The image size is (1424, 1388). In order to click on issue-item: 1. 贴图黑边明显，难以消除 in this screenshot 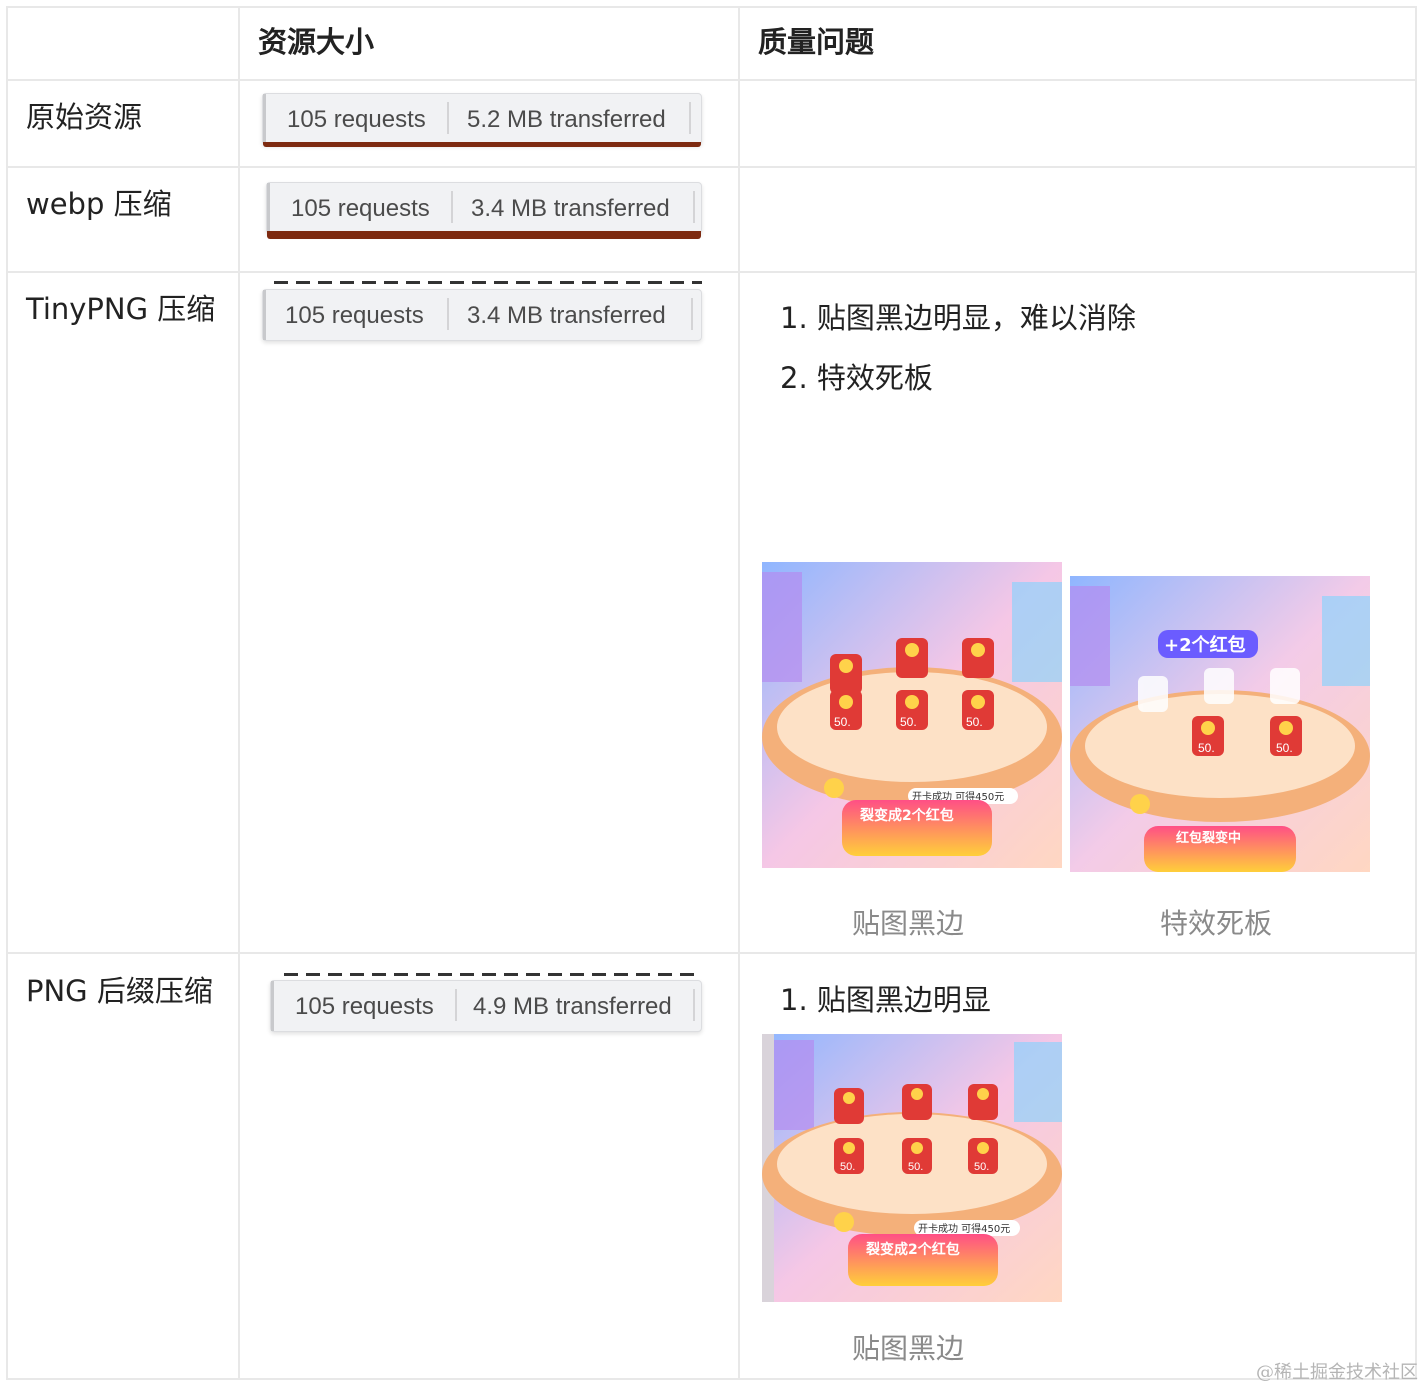, I will do `click(958, 318)`.